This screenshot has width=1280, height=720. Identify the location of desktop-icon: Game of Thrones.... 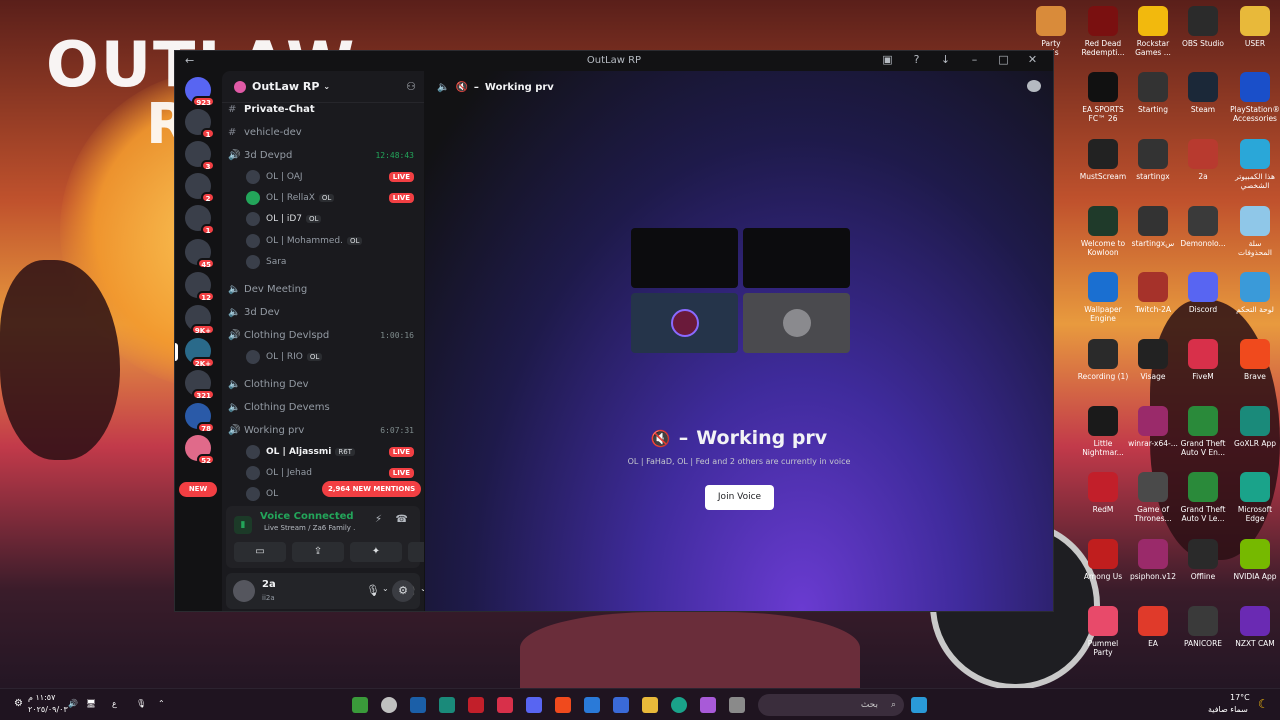
(1153, 497).